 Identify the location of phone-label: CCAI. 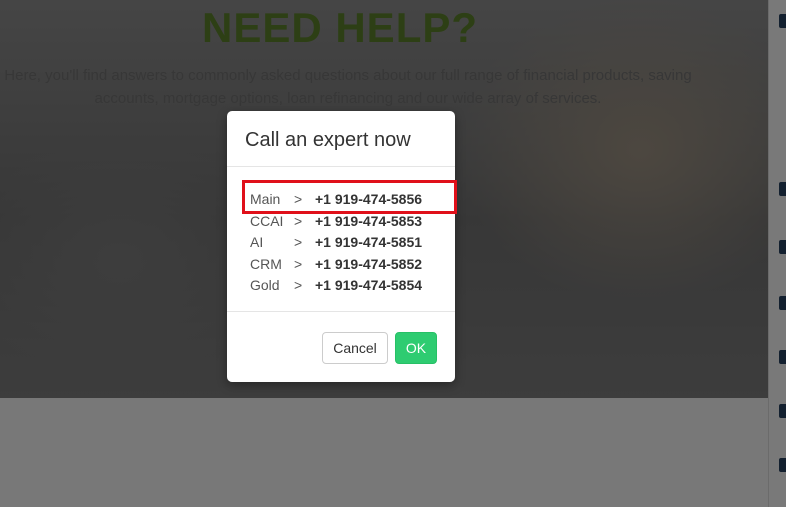
(267, 220).